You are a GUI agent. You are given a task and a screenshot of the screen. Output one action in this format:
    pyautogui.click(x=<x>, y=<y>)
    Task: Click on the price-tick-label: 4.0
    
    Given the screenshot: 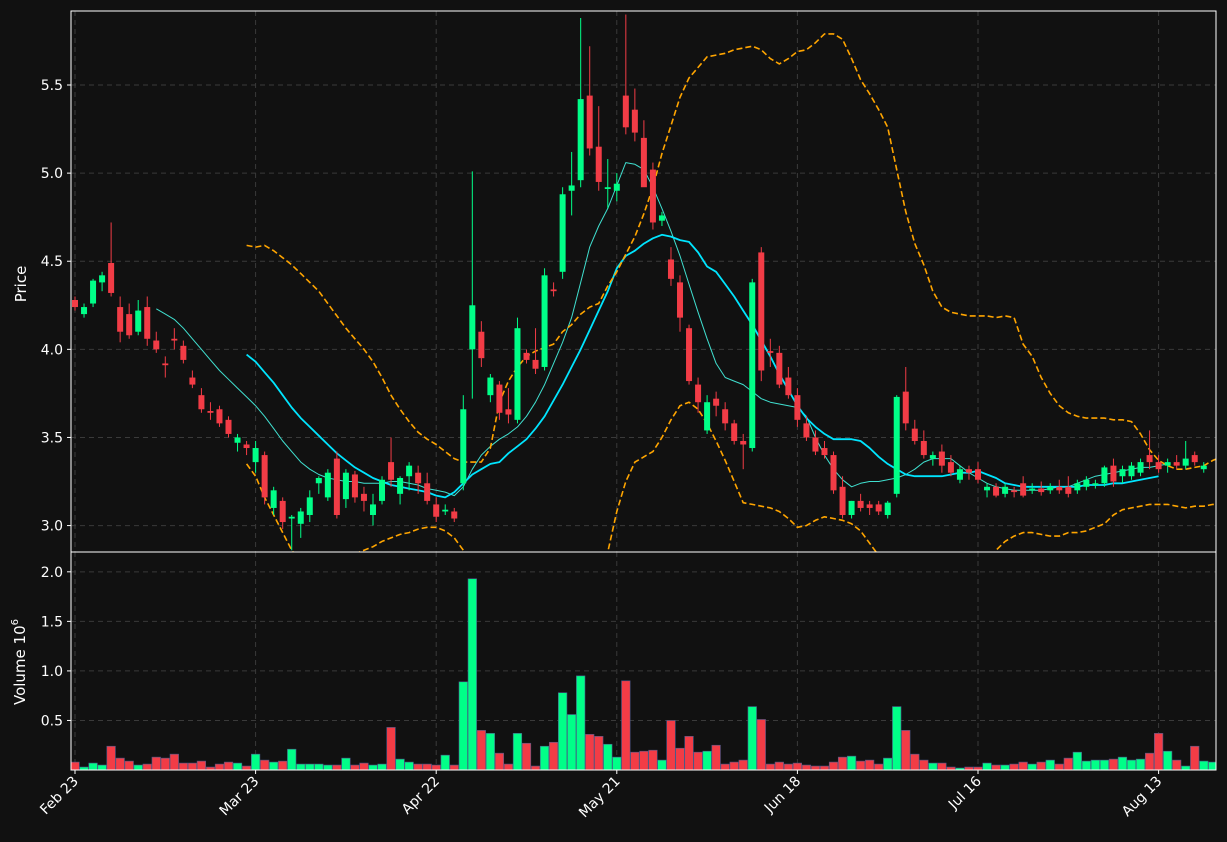 What is the action you would take?
    pyautogui.click(x=52, y=350)
    